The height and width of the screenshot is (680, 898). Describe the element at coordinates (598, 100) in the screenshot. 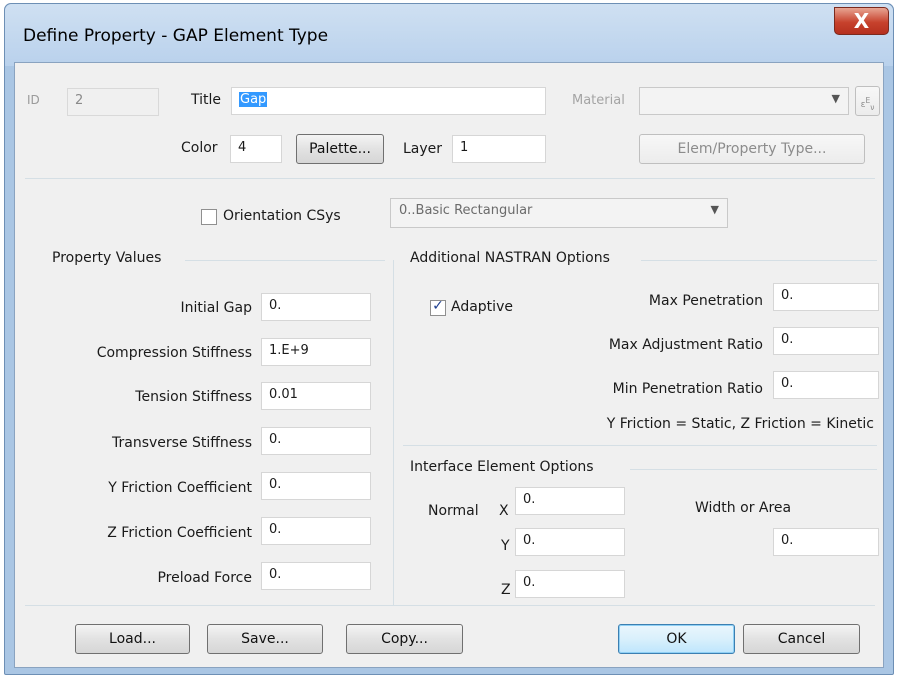

I see `material-label: Material` at that location.